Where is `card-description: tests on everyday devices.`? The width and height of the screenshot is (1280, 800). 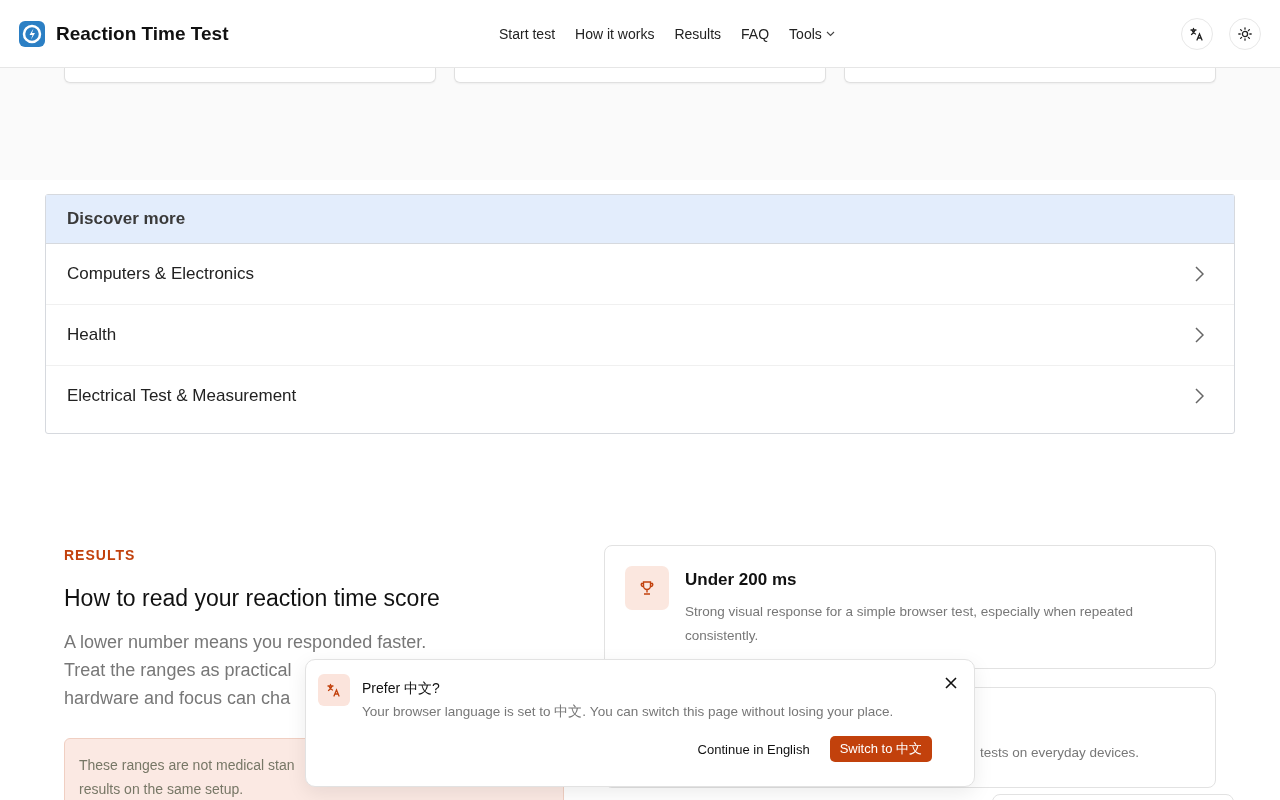
card-description: tests on everyday devices. is located at coordinates (1060, 753).